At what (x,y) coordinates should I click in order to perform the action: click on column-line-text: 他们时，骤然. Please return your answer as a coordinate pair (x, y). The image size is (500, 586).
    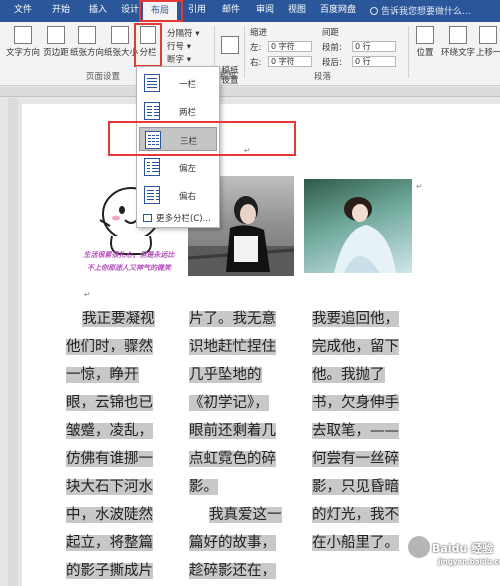
    Looking at the image, I should click on (109, 347).